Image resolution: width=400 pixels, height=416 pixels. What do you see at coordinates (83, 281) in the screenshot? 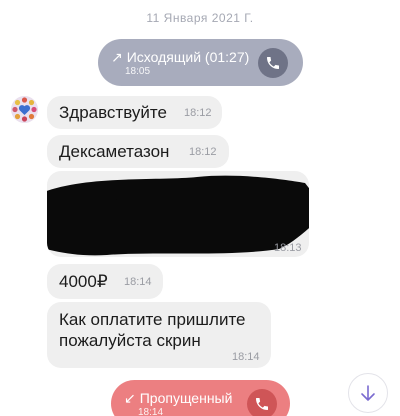
I see `message-text: 4000₽` at bounding box center [83, 281].